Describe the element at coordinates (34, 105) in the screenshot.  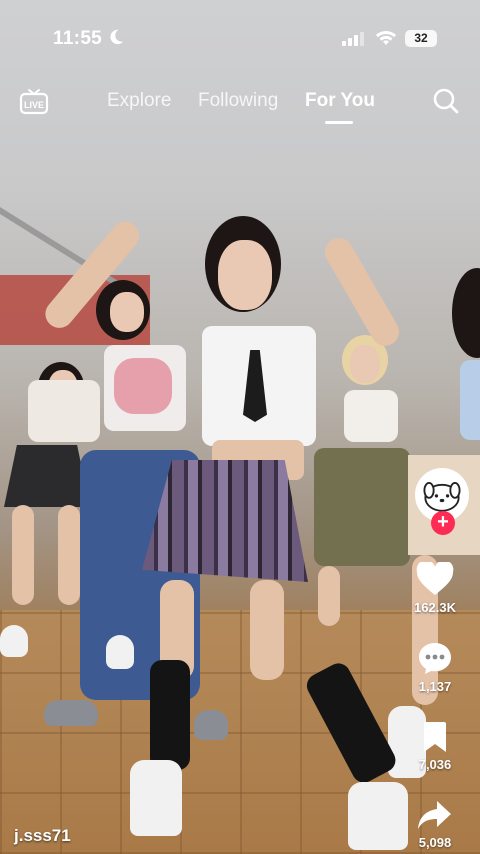
I see `live-label: LIVE` at that location.